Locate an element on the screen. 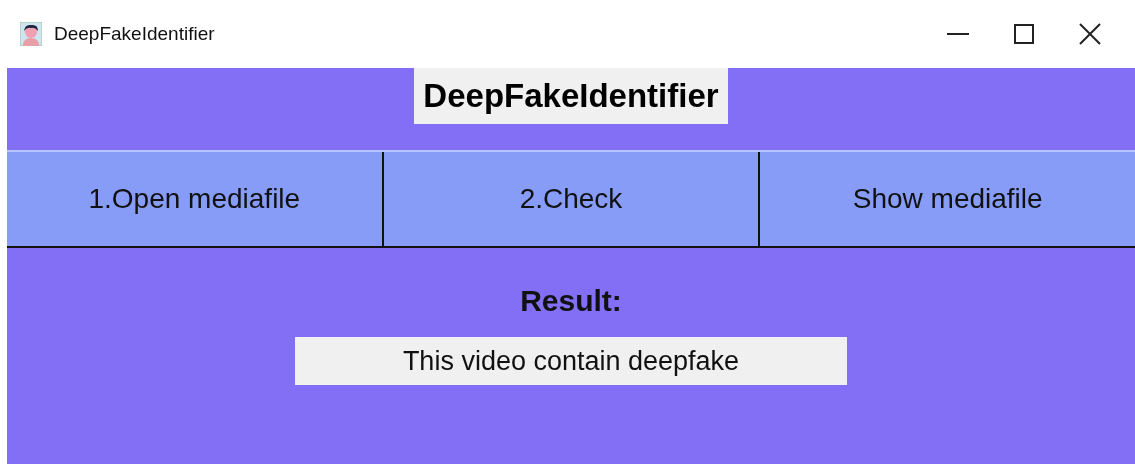 The width and height of the screenshot is (1135, 464). app-heading: DeepFakeIdentifier is located at coordinates (571, 96).